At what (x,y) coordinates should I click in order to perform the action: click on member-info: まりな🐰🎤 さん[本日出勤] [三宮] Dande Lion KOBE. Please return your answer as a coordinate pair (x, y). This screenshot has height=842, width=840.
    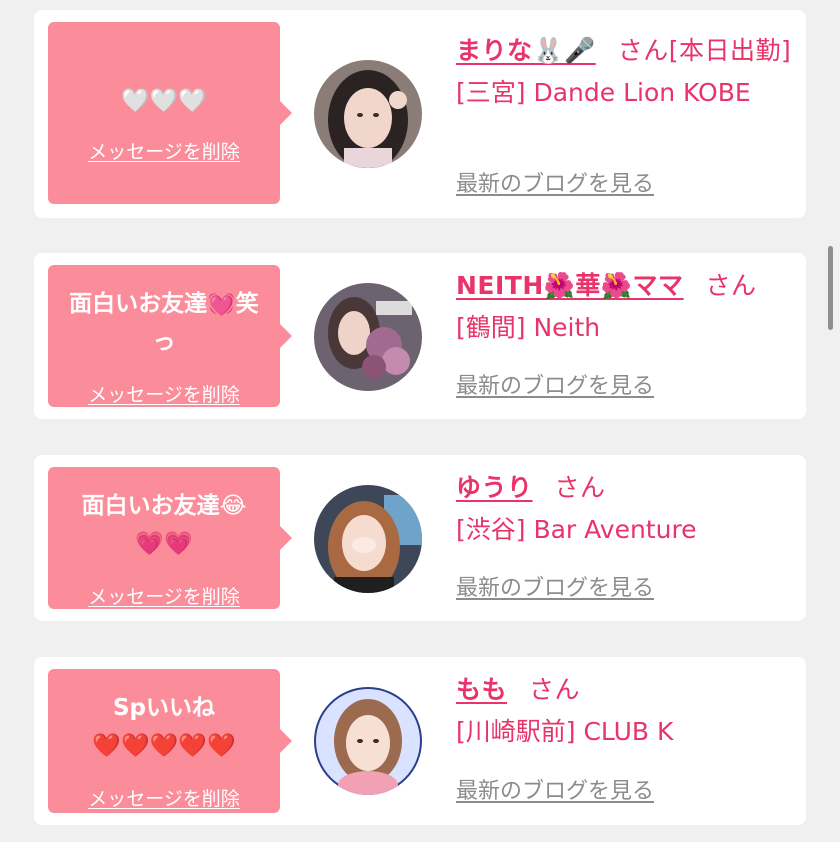
    Looking at the image, I should click on (626, 72).